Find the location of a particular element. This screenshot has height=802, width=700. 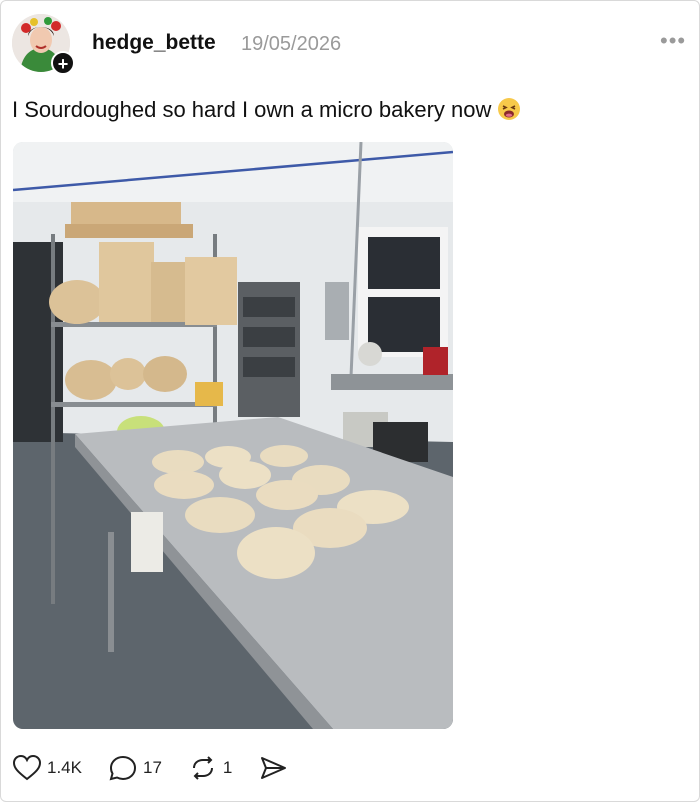

heart-icon is located at coordinates (27, 768).